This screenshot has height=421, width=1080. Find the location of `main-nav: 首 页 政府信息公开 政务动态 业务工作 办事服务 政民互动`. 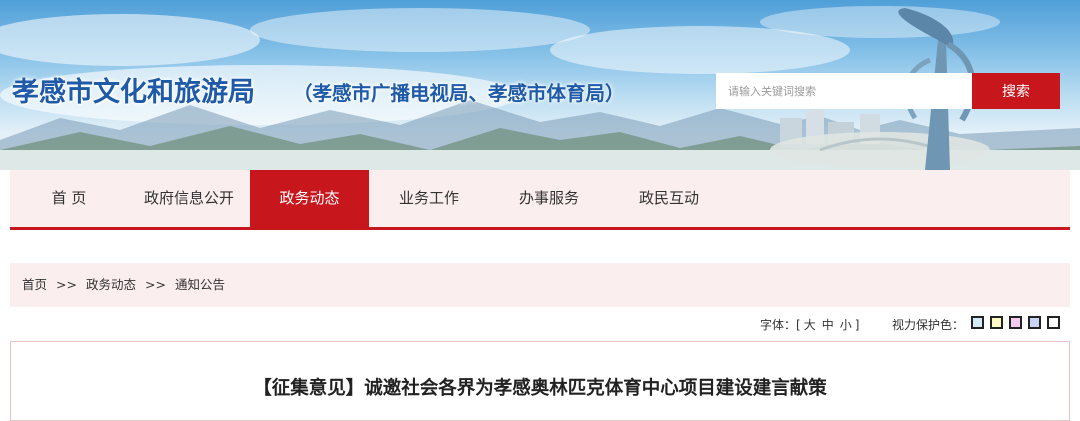

main-nav: 首 页 政府信息公开 政务动态 业务工作 办事服务 政民互动 is located at coordinates (540, 200).